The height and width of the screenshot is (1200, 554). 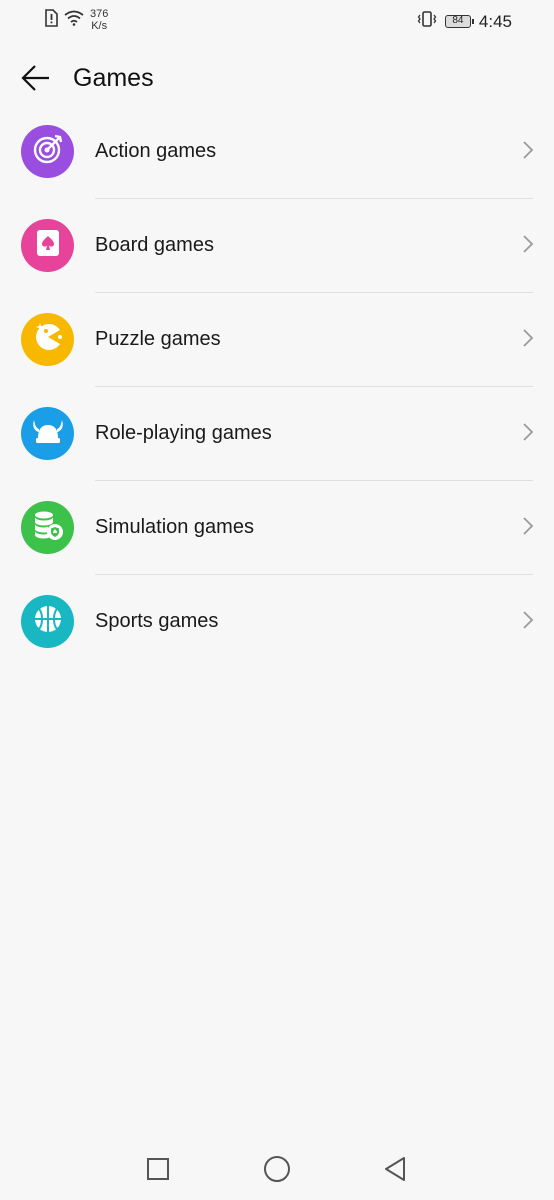 I want to click on alert-sim-icon, so click(x=51, y=20).